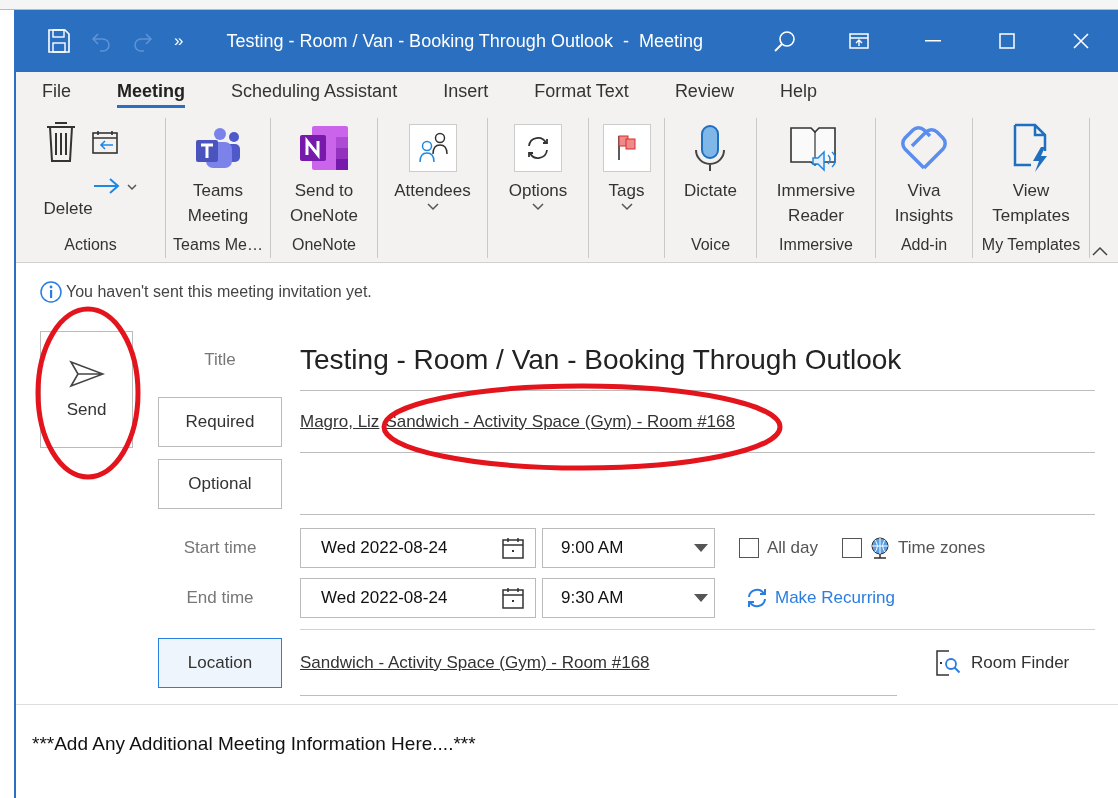  Describe the element at coordinates (1002, 663) in the screenshot. I see `room-finder-button: Room Finder` at that location.